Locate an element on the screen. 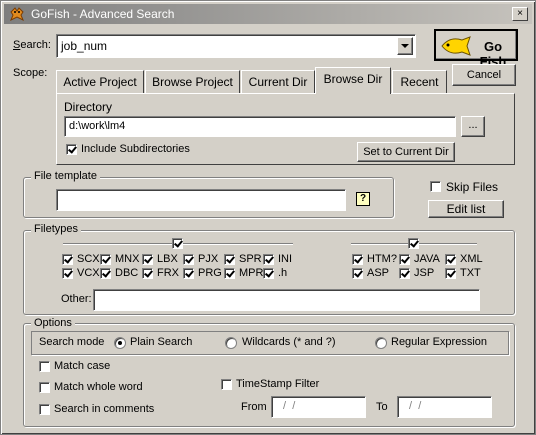 The height and width of the screenshot is (435, 536). file-template-input is located at coordinates (201, 200).